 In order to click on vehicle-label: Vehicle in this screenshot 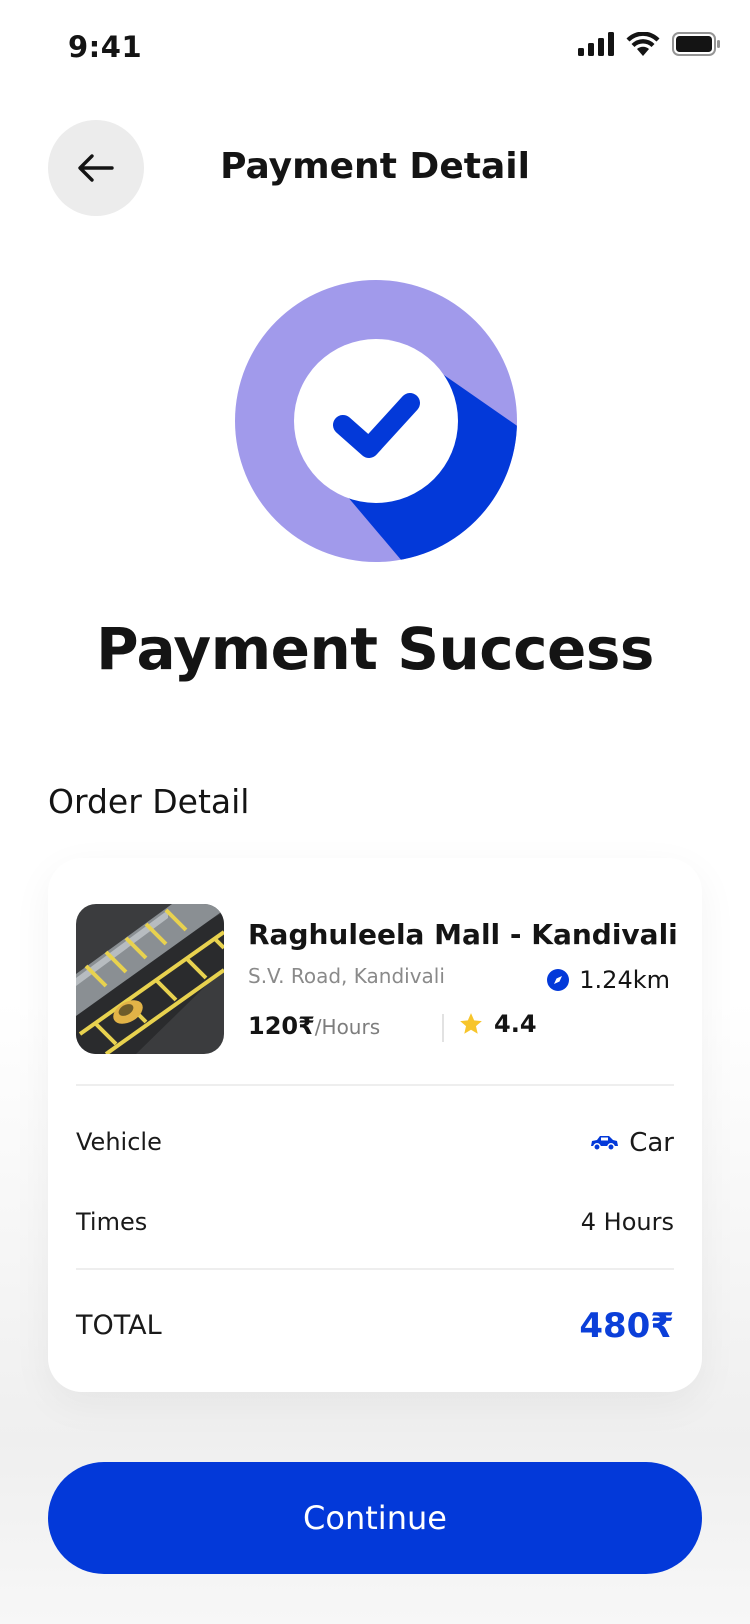, I will do `click(119, 1142)`.